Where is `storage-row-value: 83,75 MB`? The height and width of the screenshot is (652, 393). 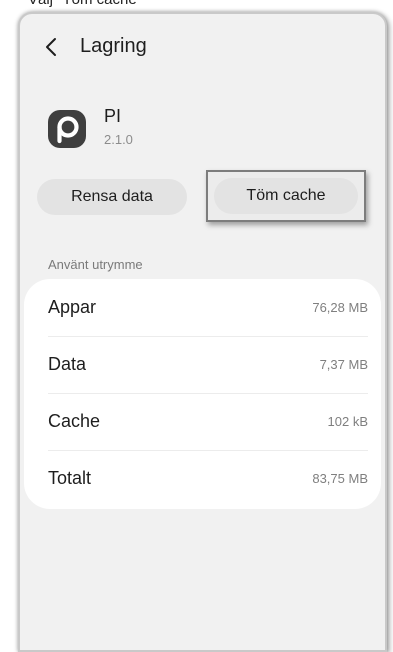
storage-row-value: 83,75 MB is located at coordinates (340, 478).